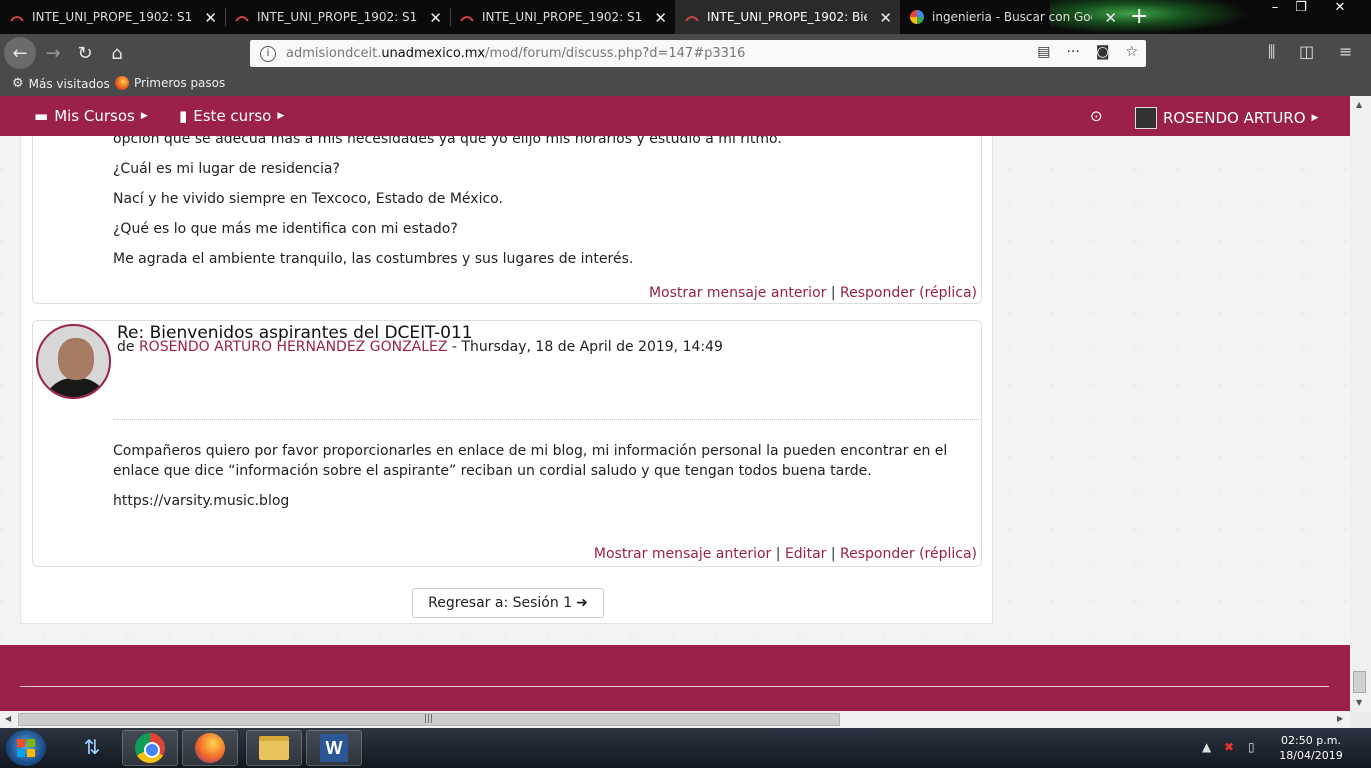 This screenshot has height=768, width=1371. I want to click on vertical-scroll-thumb, so click(1359, 682).